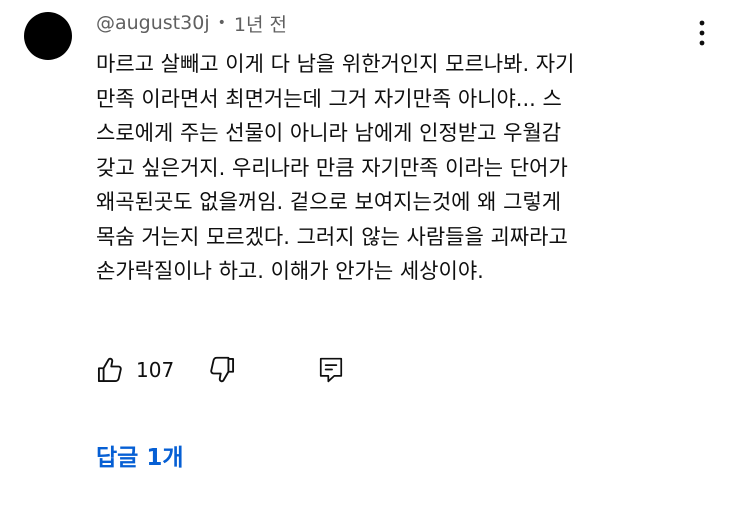 This screenshot has height=507, width=750. I want to click on comment-line: 왜곡된곳도 없을꺼임. 겉으로 보여지는것에 왜 그렇게, so click(329, 202).